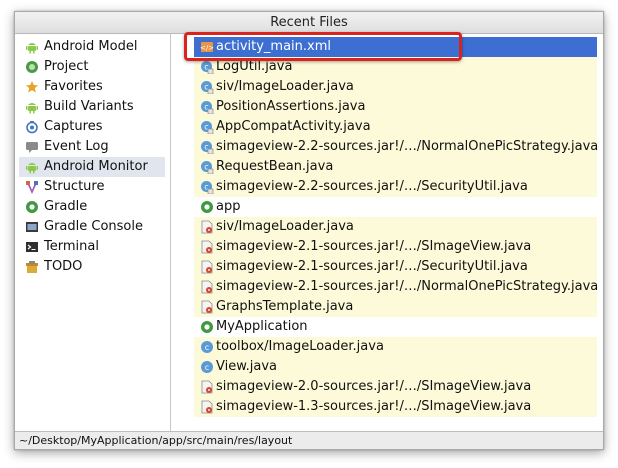 The height and width of the screenshot is (468, 618). I want to click on sidebar-item-label: Gradle, so click(66, 206).